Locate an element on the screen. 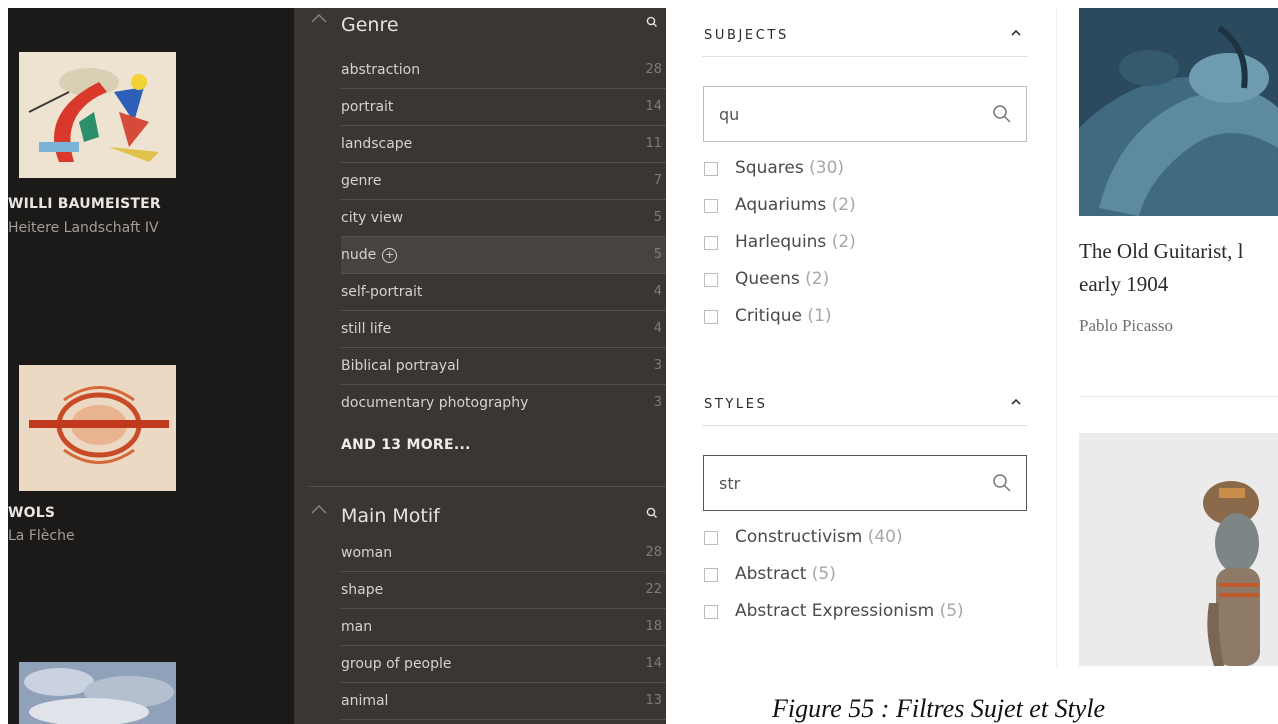 Image resolution: width=1278 pixels, height=724 pixels. facet-item: landscape 11 is located at coordinates (503, 144).